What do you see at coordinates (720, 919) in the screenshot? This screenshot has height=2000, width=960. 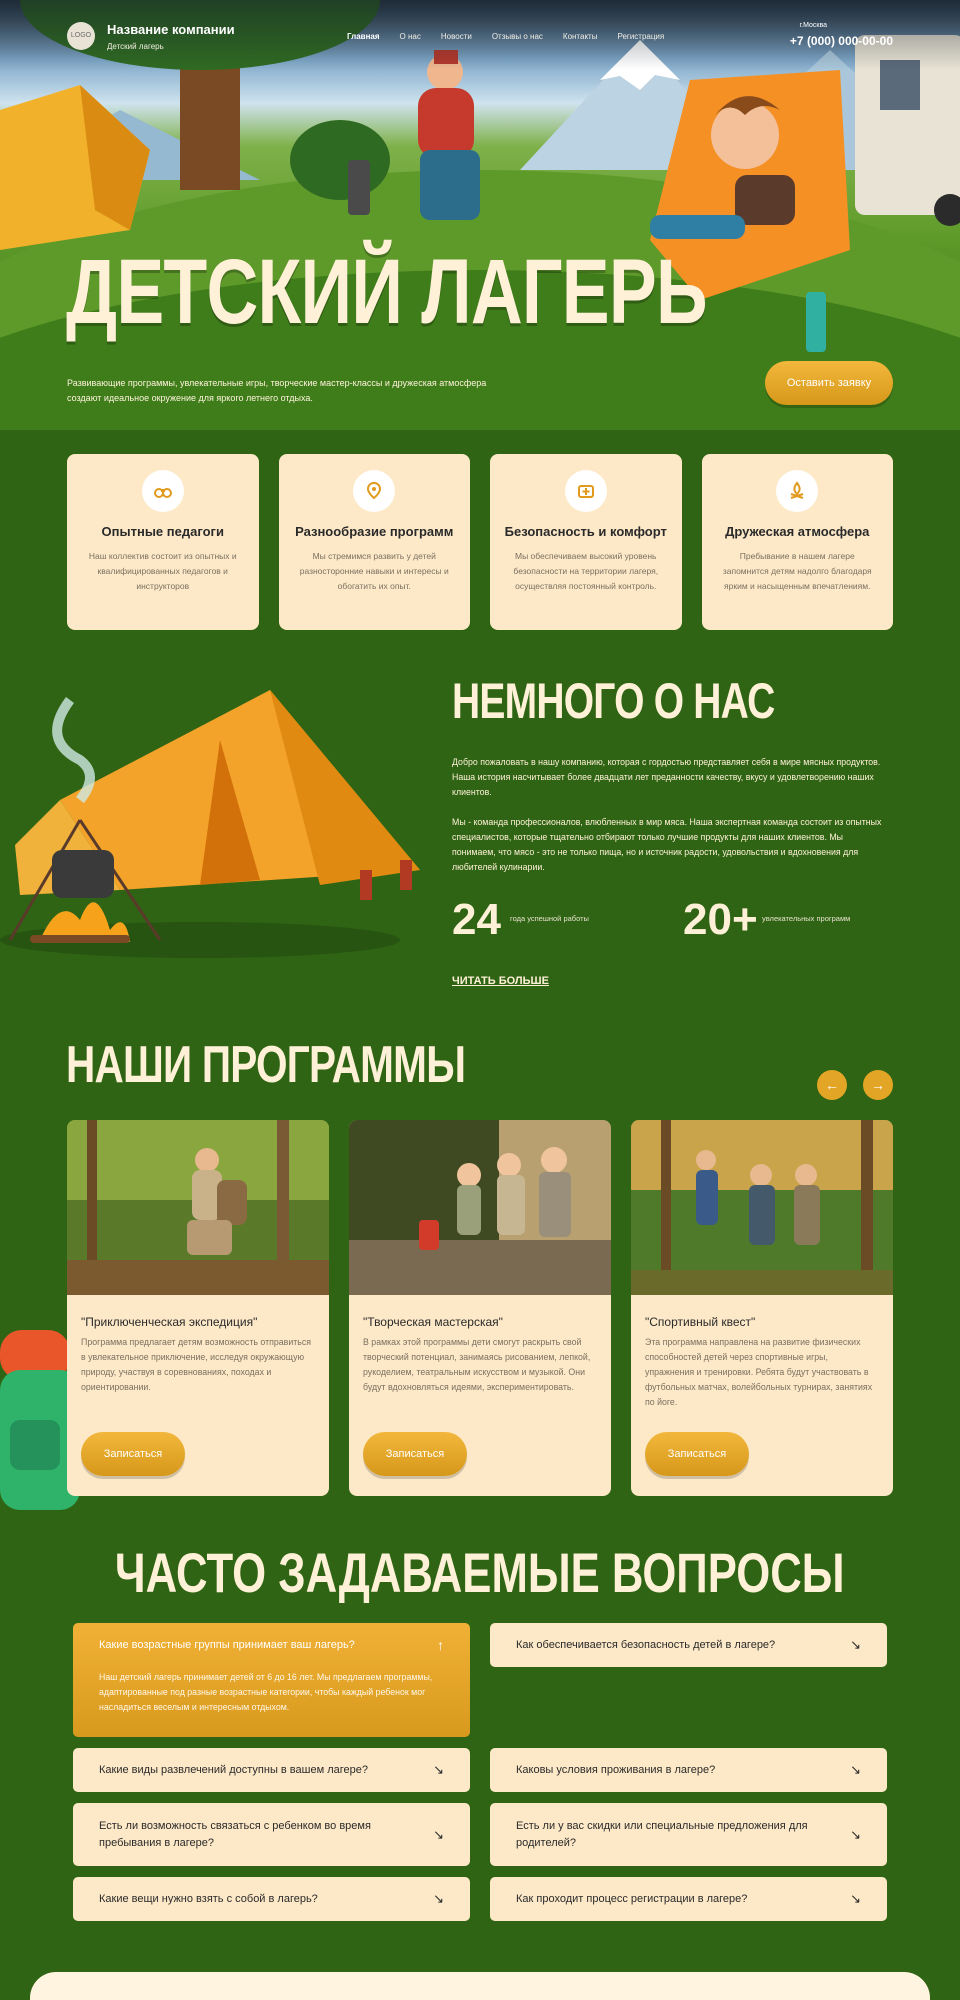 I see `stat-programs-number: 20+` at bounding box center [720, 919].